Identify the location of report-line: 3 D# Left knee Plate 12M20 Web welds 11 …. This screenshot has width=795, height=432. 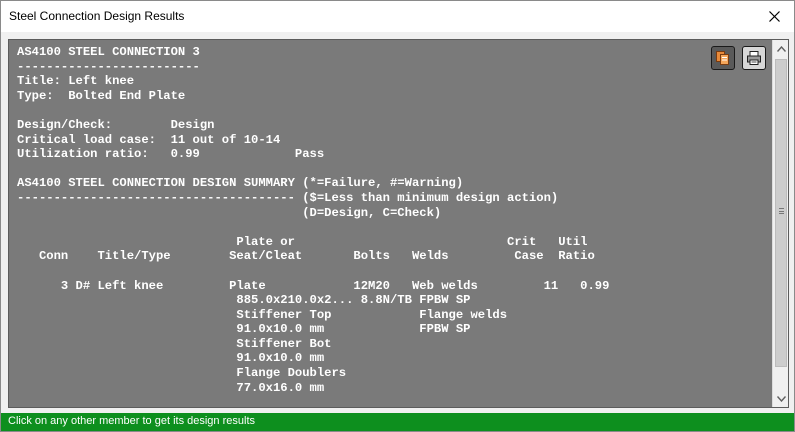
(313, 285).